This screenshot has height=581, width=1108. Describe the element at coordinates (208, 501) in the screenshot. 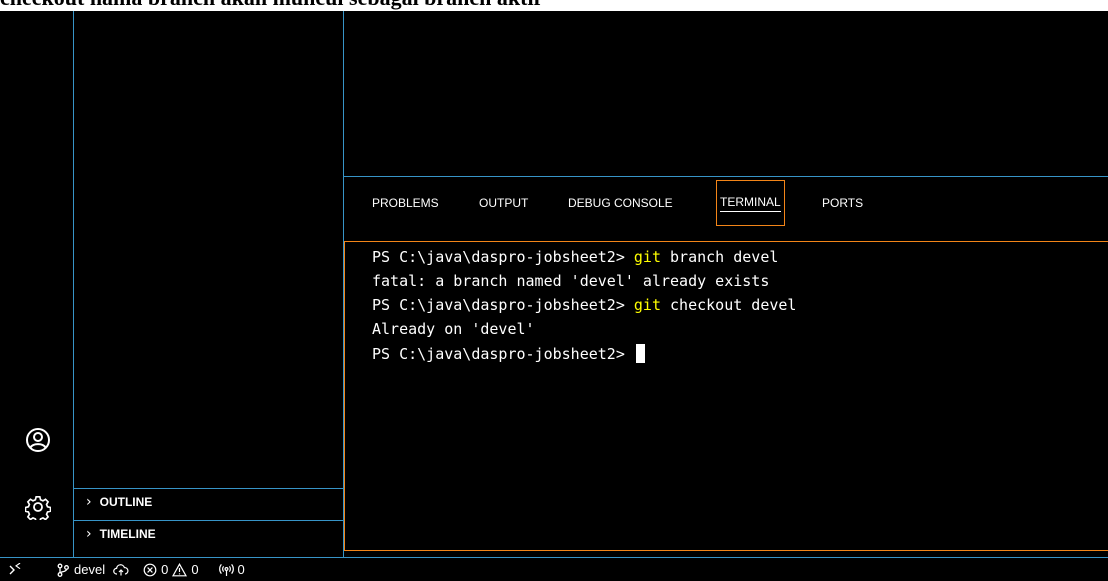

I see `sidebar-section-outline: › OUTLINE` at that location.